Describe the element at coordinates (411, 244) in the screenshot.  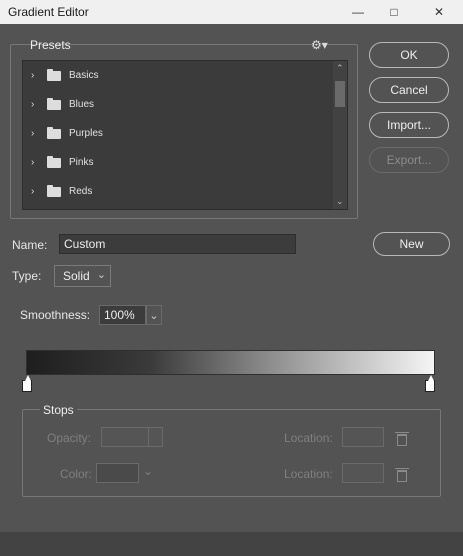
I see `new-button: New` at that location.